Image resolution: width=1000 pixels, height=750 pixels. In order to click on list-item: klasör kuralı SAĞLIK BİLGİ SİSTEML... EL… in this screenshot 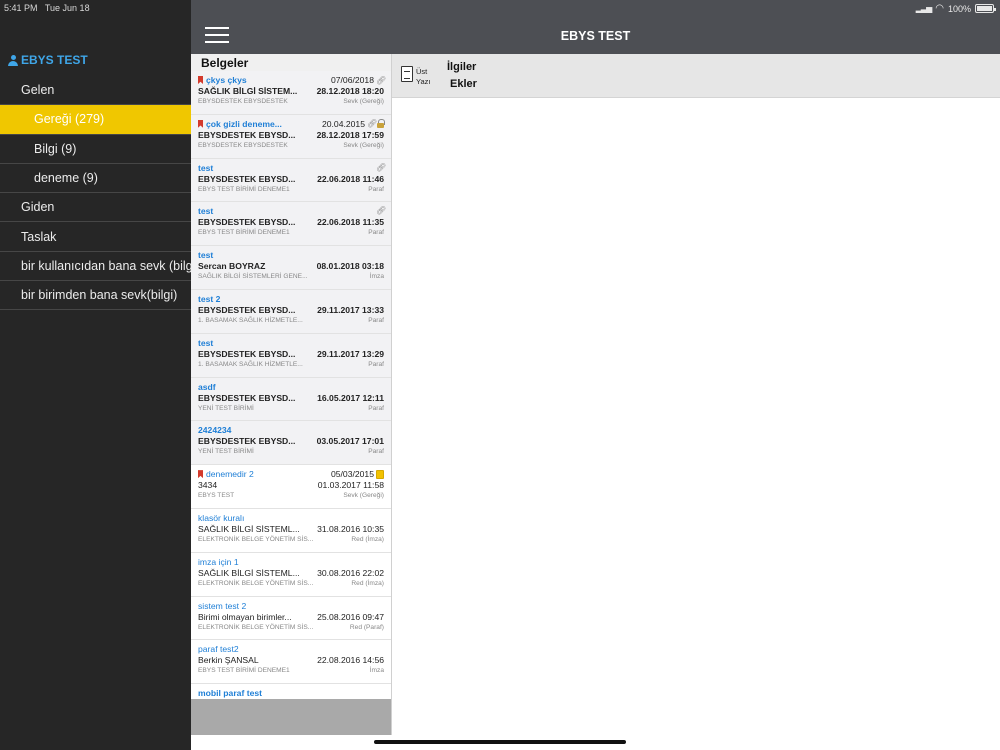, I will do `click(291, 531)`.